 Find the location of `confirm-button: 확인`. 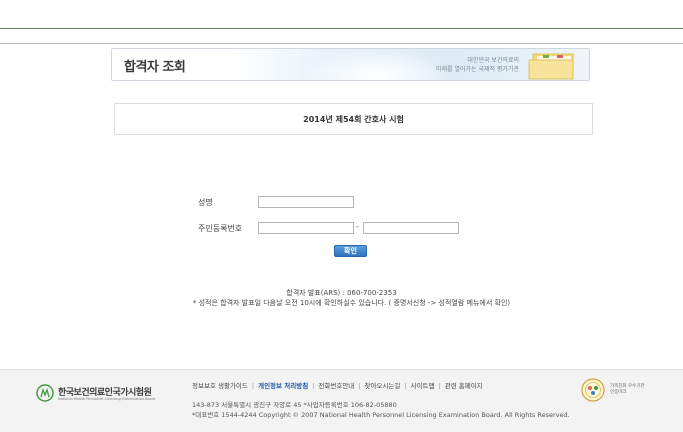

confirm-button: 확인 is located at coordinates (350, 251).